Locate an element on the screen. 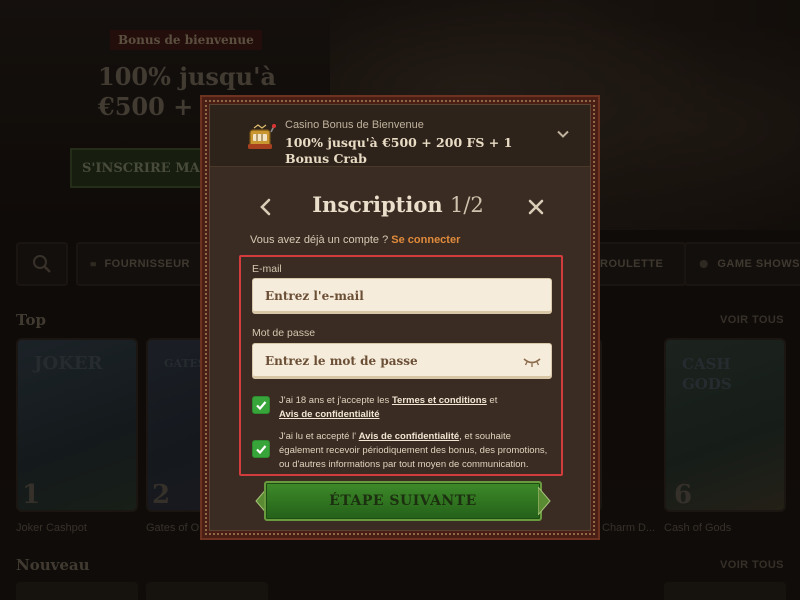 The height and width of the screenshot is (600, 800). bonus-label: Casino Bonus de Bienvenue is located at coordinates (354, 125).